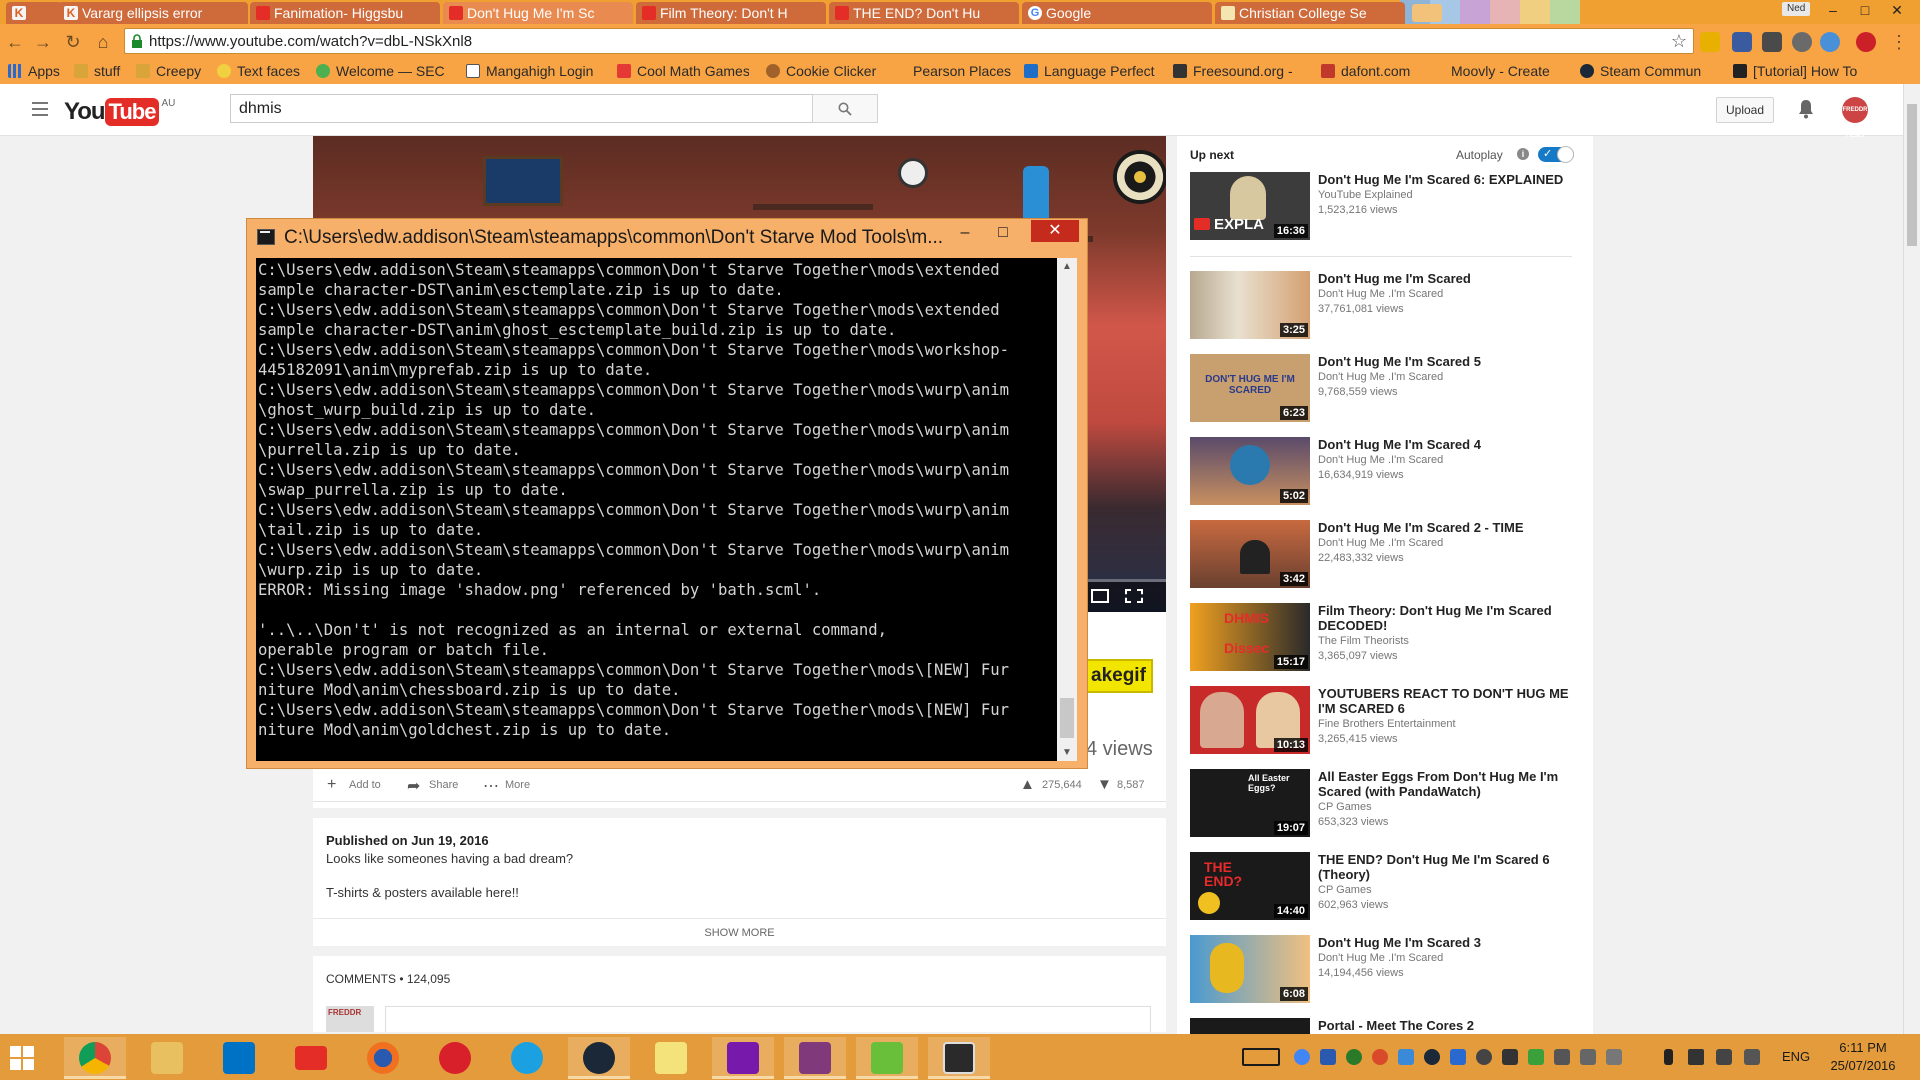 This screenshot has height=1080, width=1920. I want to click on video-thumbnail: EXPLA 16:36, so click(1250, 206).